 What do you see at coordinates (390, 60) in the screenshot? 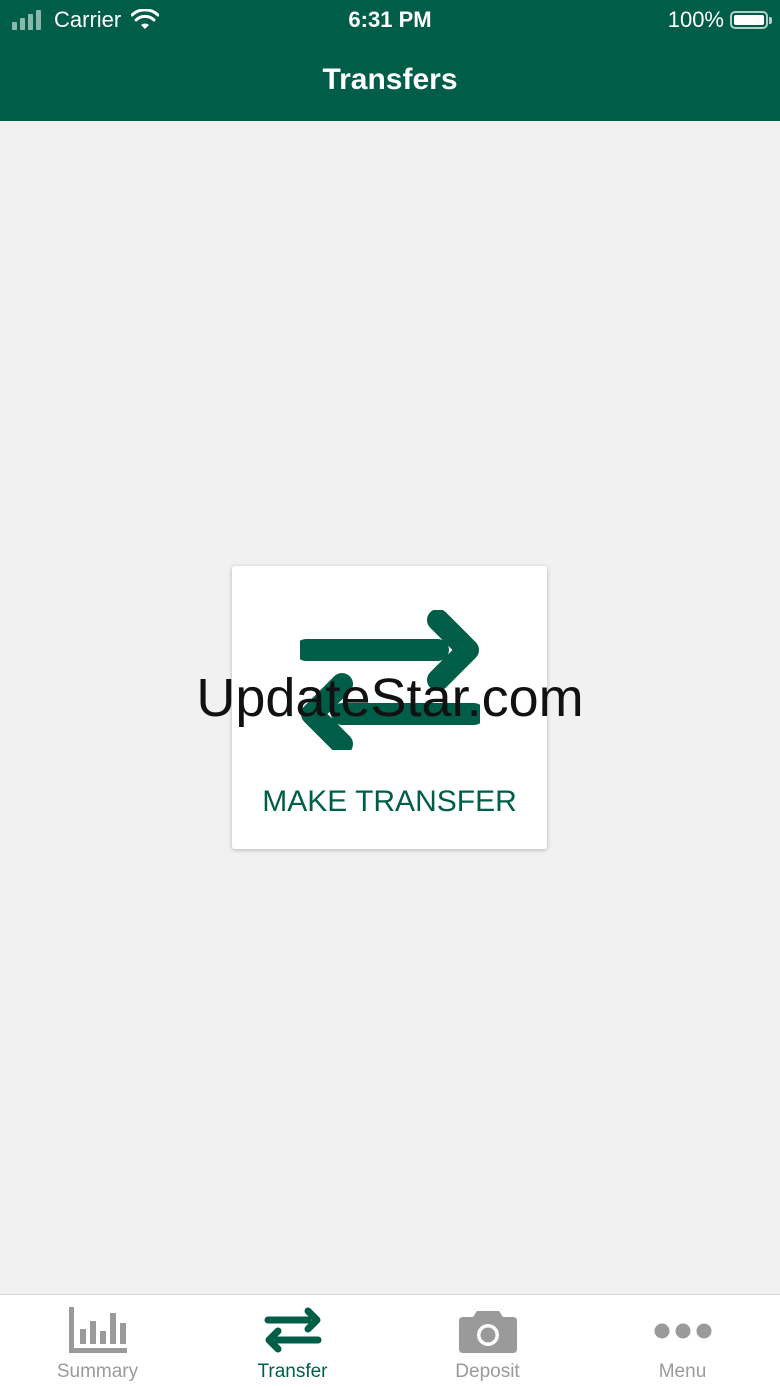
I see `app-header: Carrier 6:31 PM 100% Transfers` at bounding box center [390, 60].